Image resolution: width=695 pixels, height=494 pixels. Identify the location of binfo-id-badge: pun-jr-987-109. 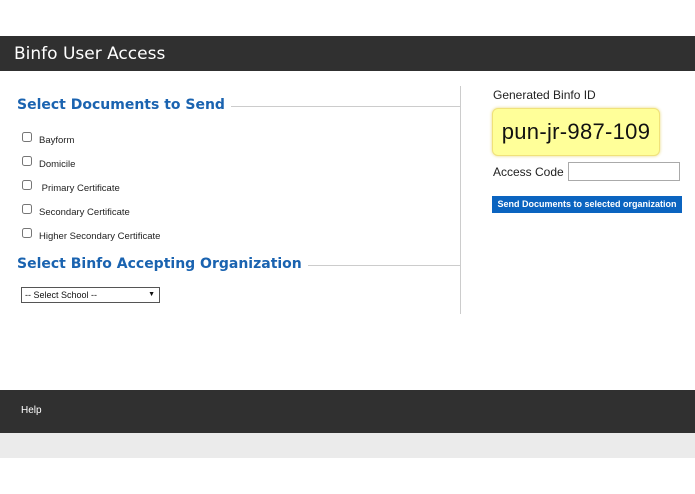
(576, 132).